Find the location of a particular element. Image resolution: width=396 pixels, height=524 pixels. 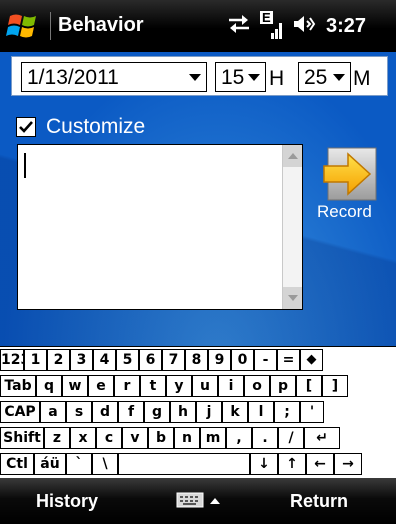

space-key is located at coordinates (184, 464).